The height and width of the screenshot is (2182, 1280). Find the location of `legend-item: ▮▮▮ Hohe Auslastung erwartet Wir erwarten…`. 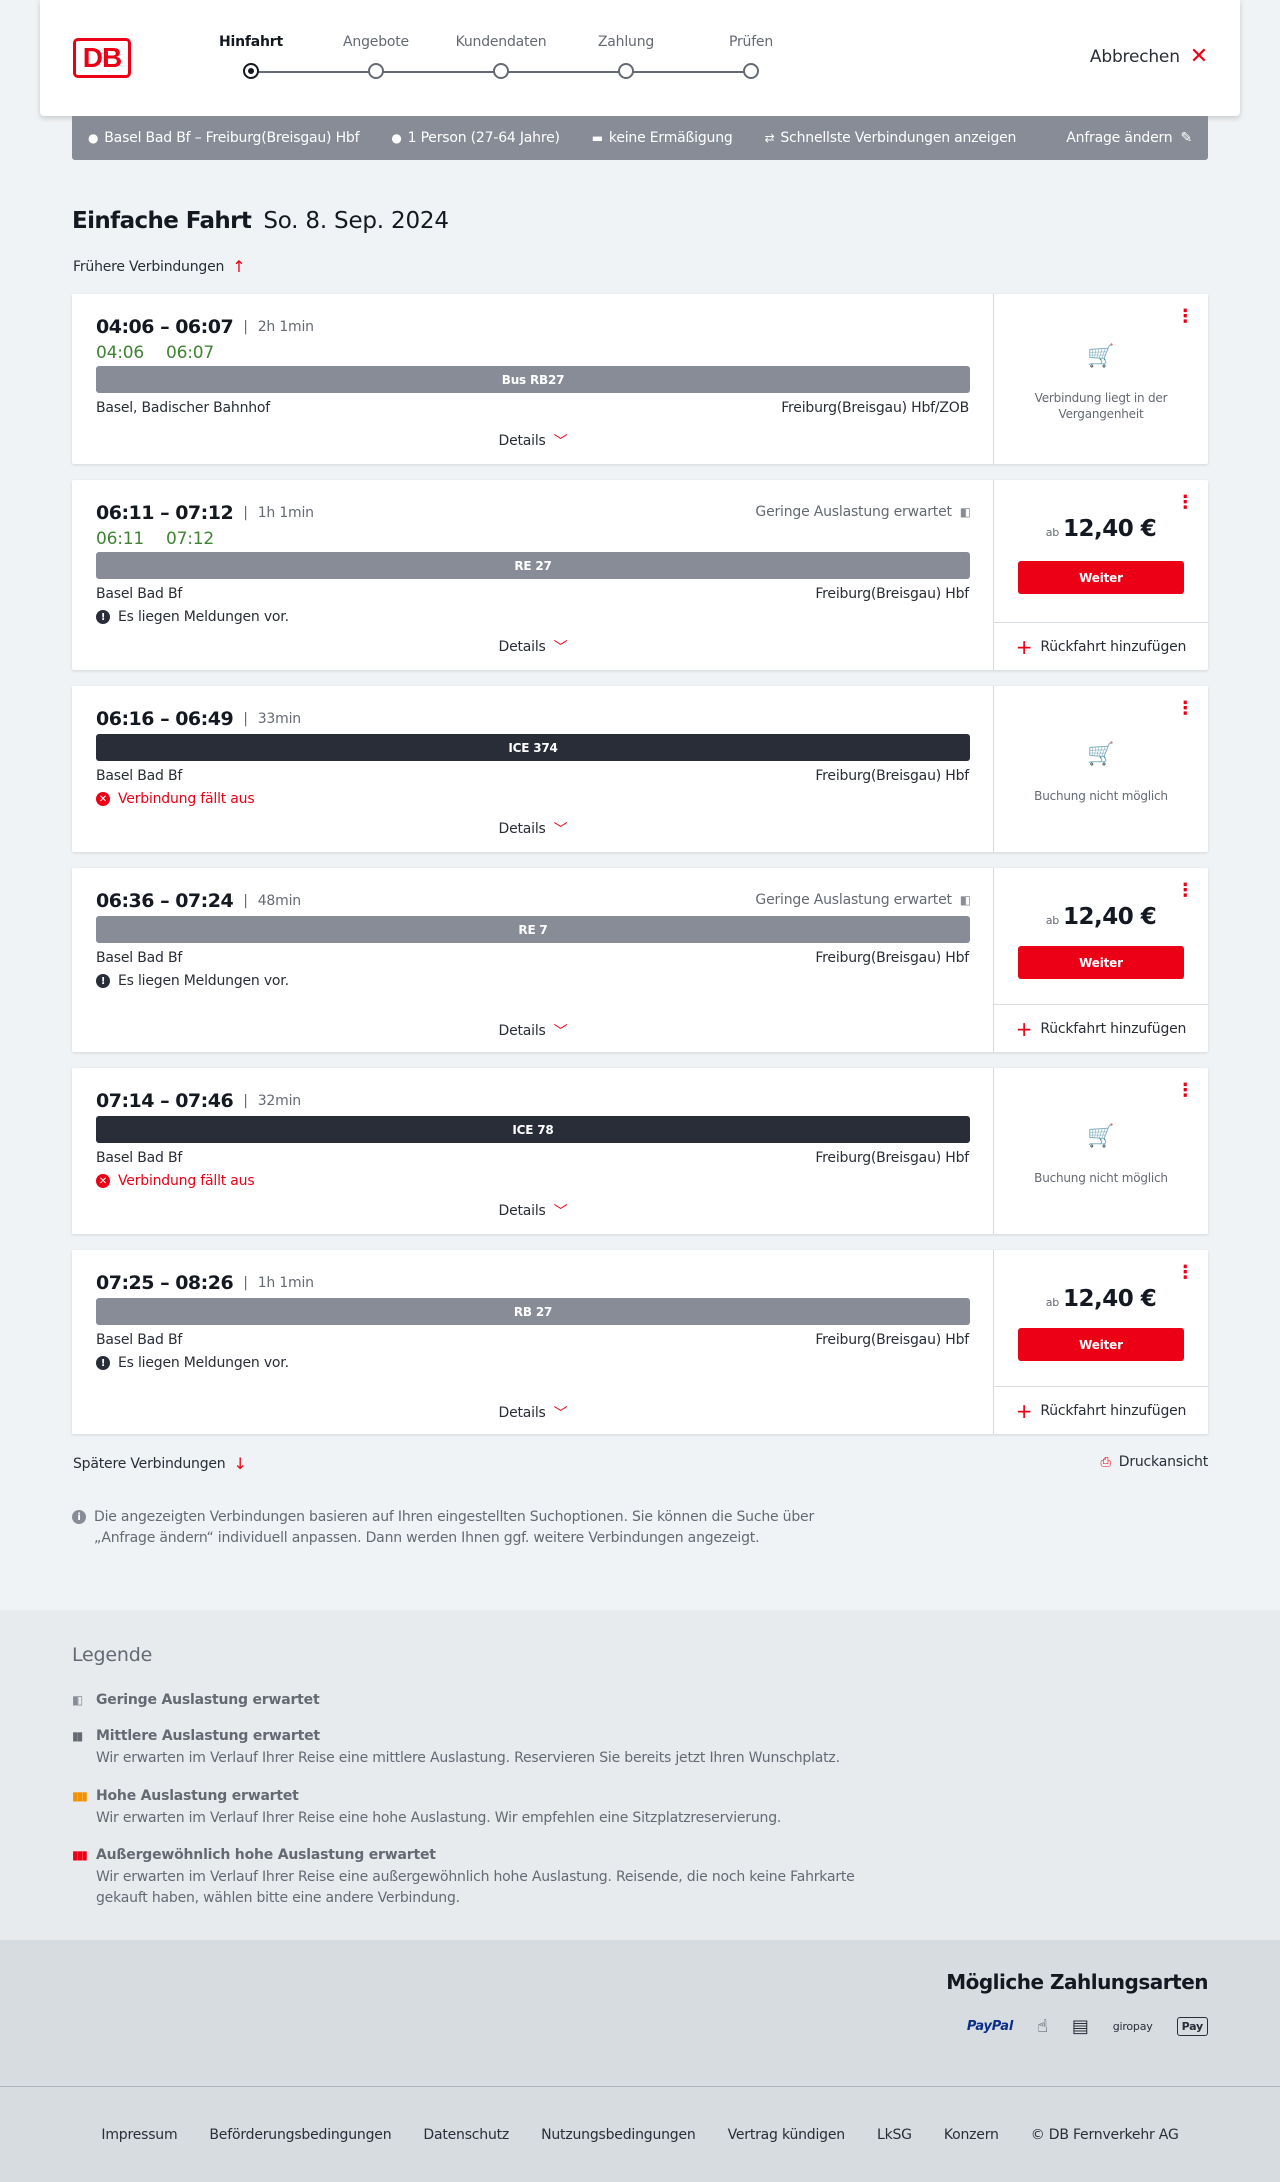

legend-item: ▮▮▮ Hohe Auslastung erwartet Wir erwarten… is located at coordinates (427, 1807).